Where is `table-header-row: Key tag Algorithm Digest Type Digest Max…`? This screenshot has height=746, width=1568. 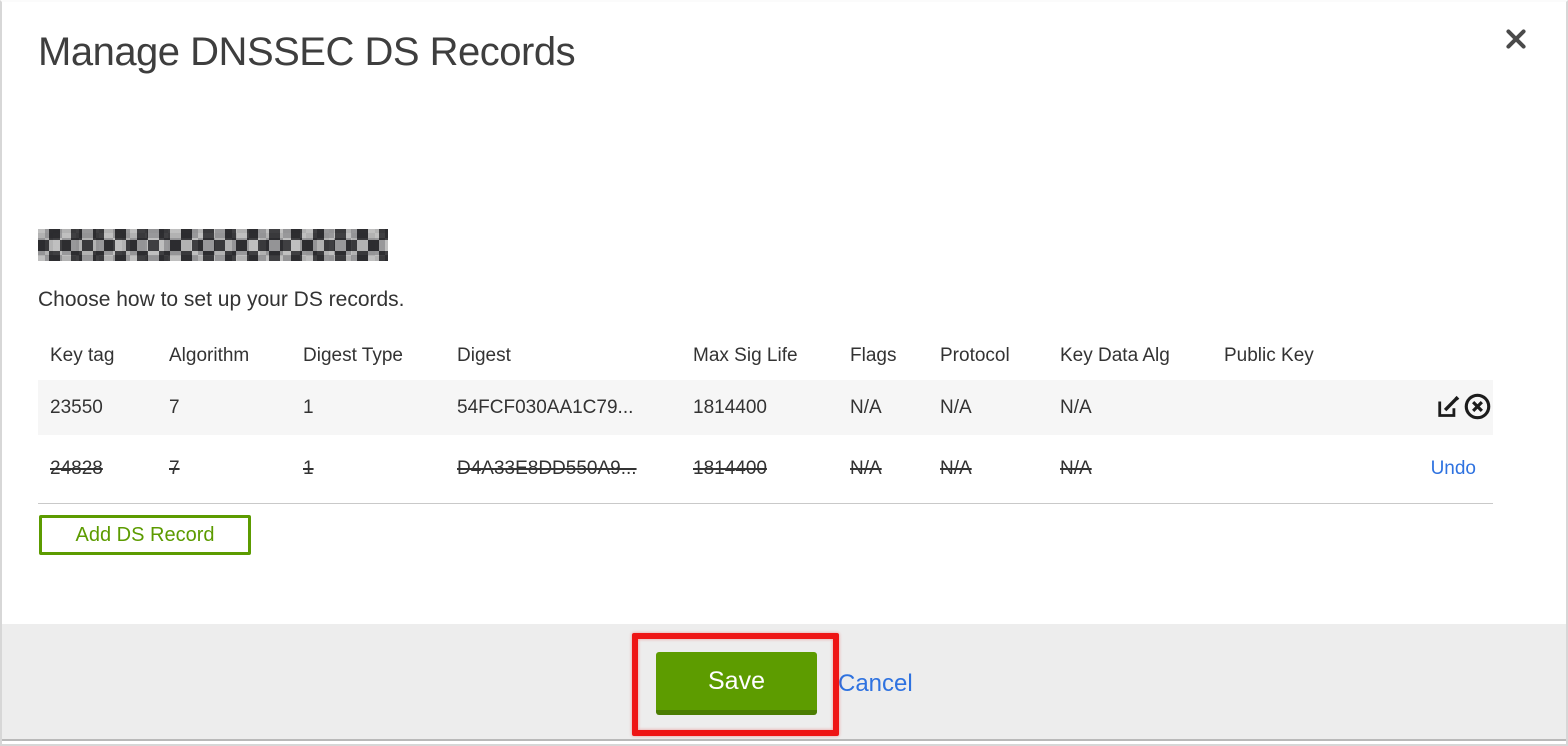 table-header-row: Key tag Algorithm Digest Type Digest Max… is located at coordinates (765, 356).